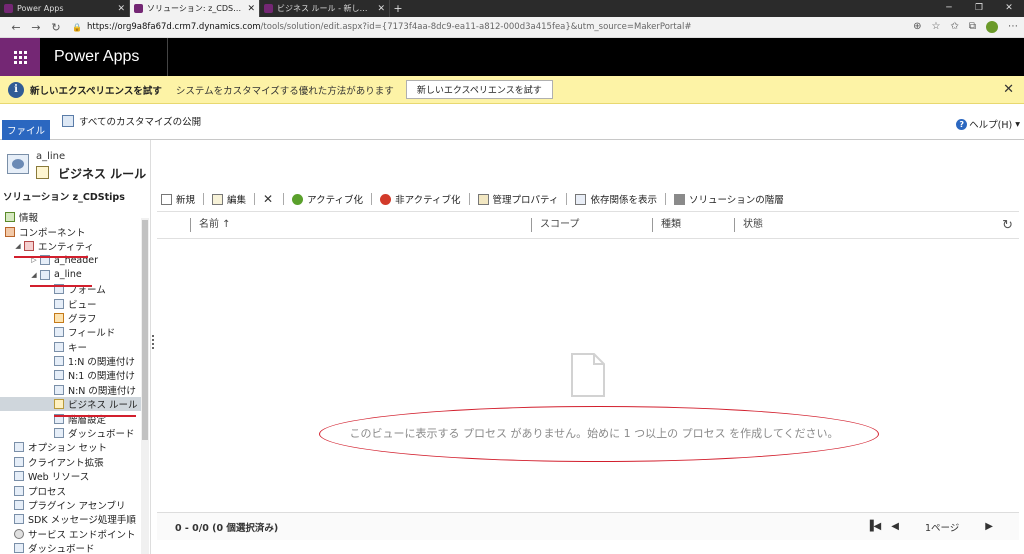 This screenshot has height=554, width=1024. What do you see at coordinates (70, 433) in the screenshot?
I see `tree-item-entity-dashboards: ダッシュボード` at bounding box center [70, 433].